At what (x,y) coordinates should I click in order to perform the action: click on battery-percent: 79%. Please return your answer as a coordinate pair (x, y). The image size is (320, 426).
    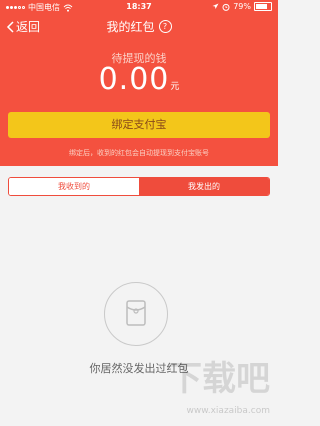
    Looking at the image, I should click on (242, 6).